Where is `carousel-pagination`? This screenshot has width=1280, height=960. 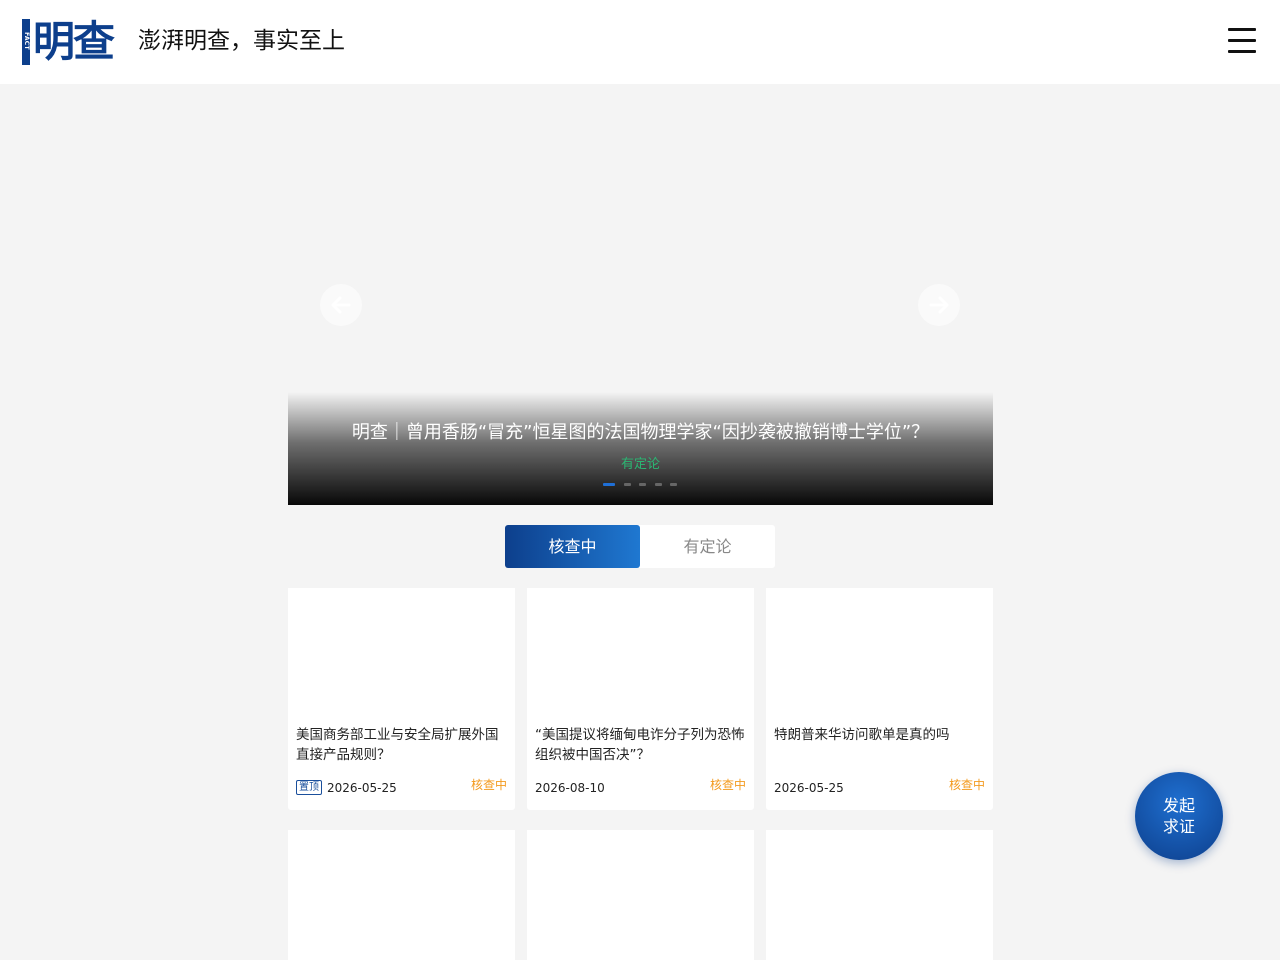 carousel-pagination is located at coordinates (643, 485).